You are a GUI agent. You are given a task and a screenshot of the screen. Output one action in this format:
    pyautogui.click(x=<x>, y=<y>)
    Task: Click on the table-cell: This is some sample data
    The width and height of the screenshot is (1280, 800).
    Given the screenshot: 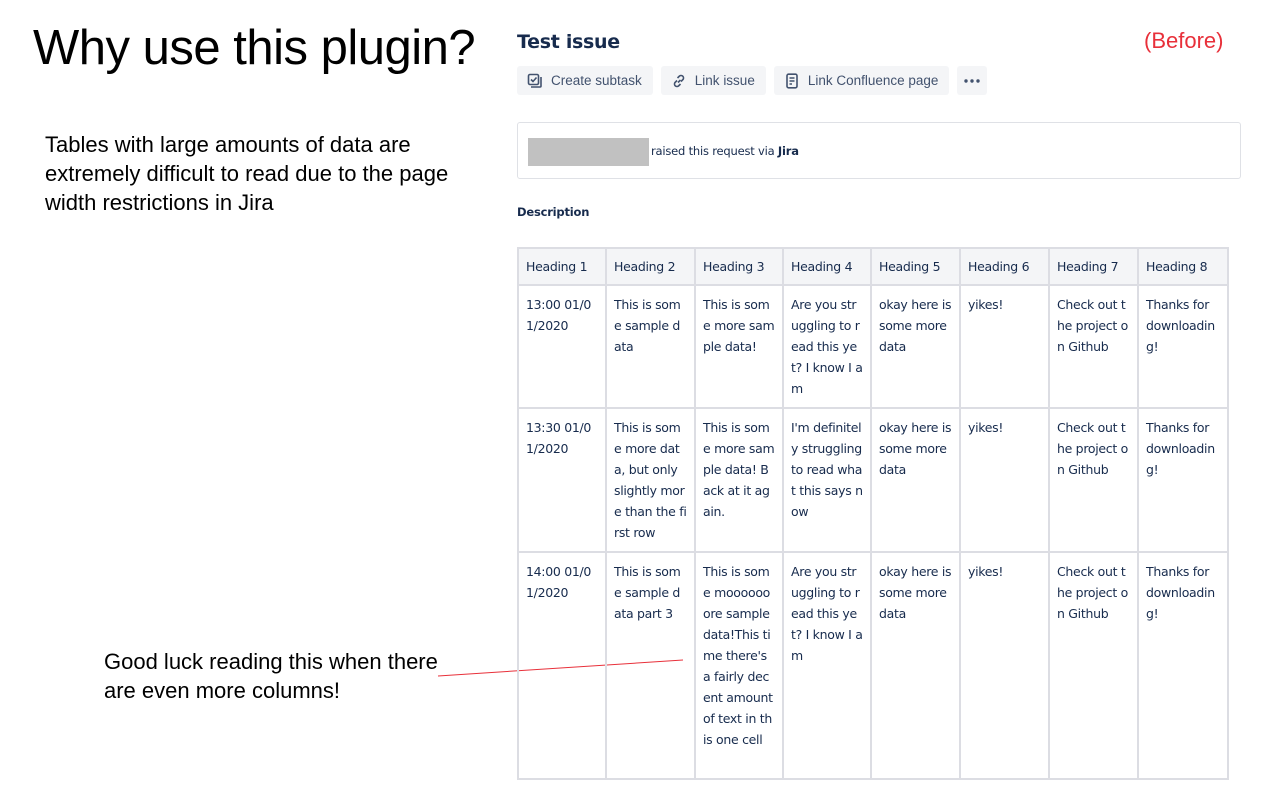 What is the action you would take?
    pyautogui.click(x=650, y=346)
    